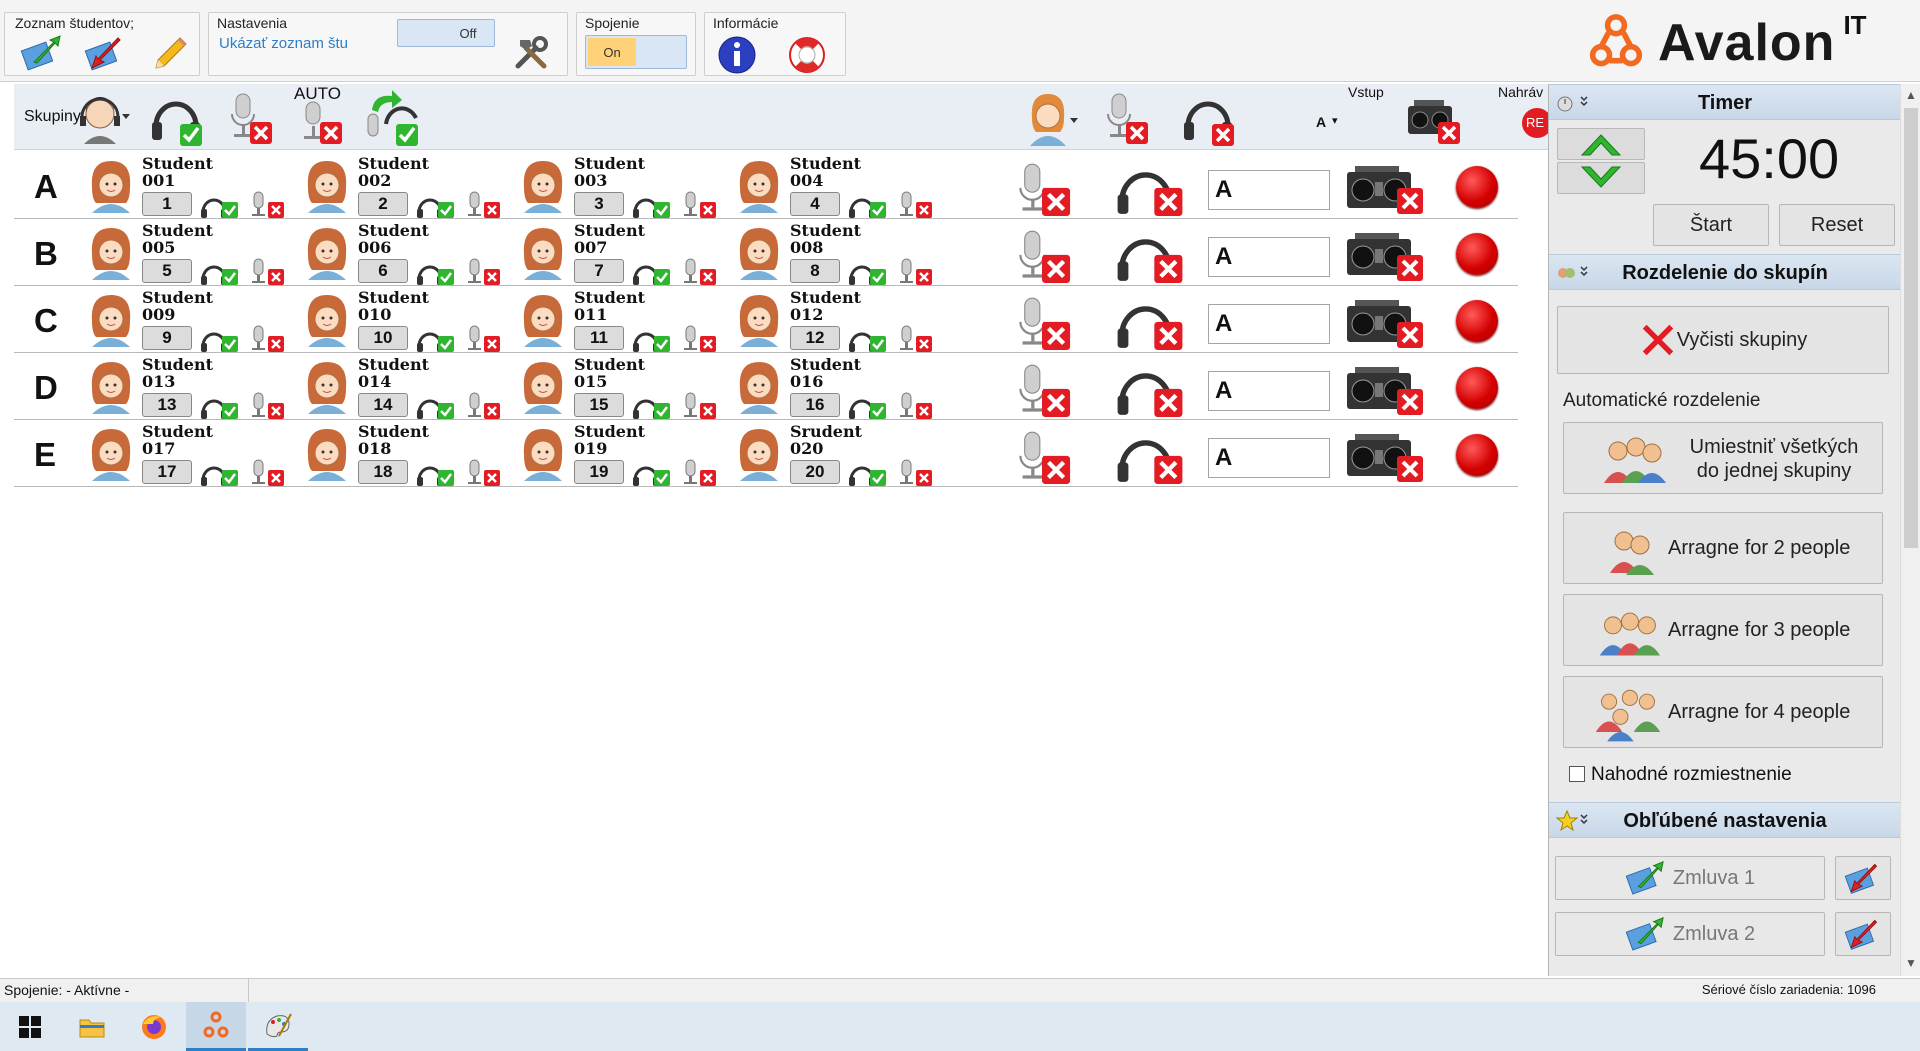  I want to click on microphone-disabled-icon, so click(251, 117).